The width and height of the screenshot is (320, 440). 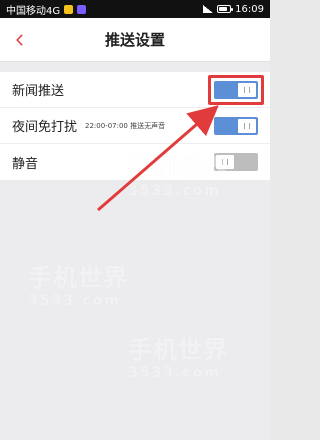 I want to click on signal-icon, so click(x=208, y=9).